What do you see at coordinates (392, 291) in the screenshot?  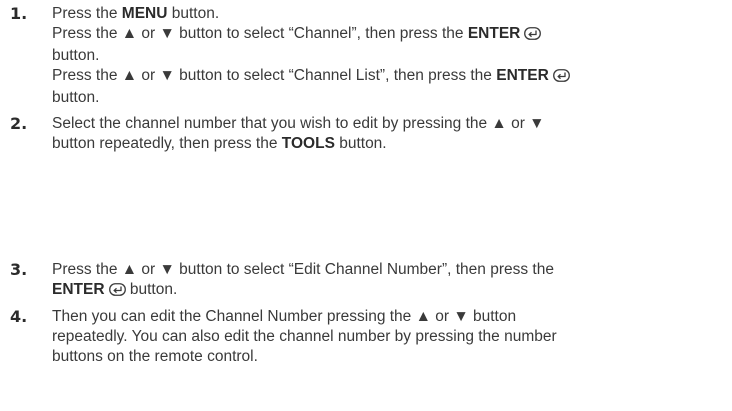 I see `instruction-line: ENTER button.` at bounding box center [392, 291].